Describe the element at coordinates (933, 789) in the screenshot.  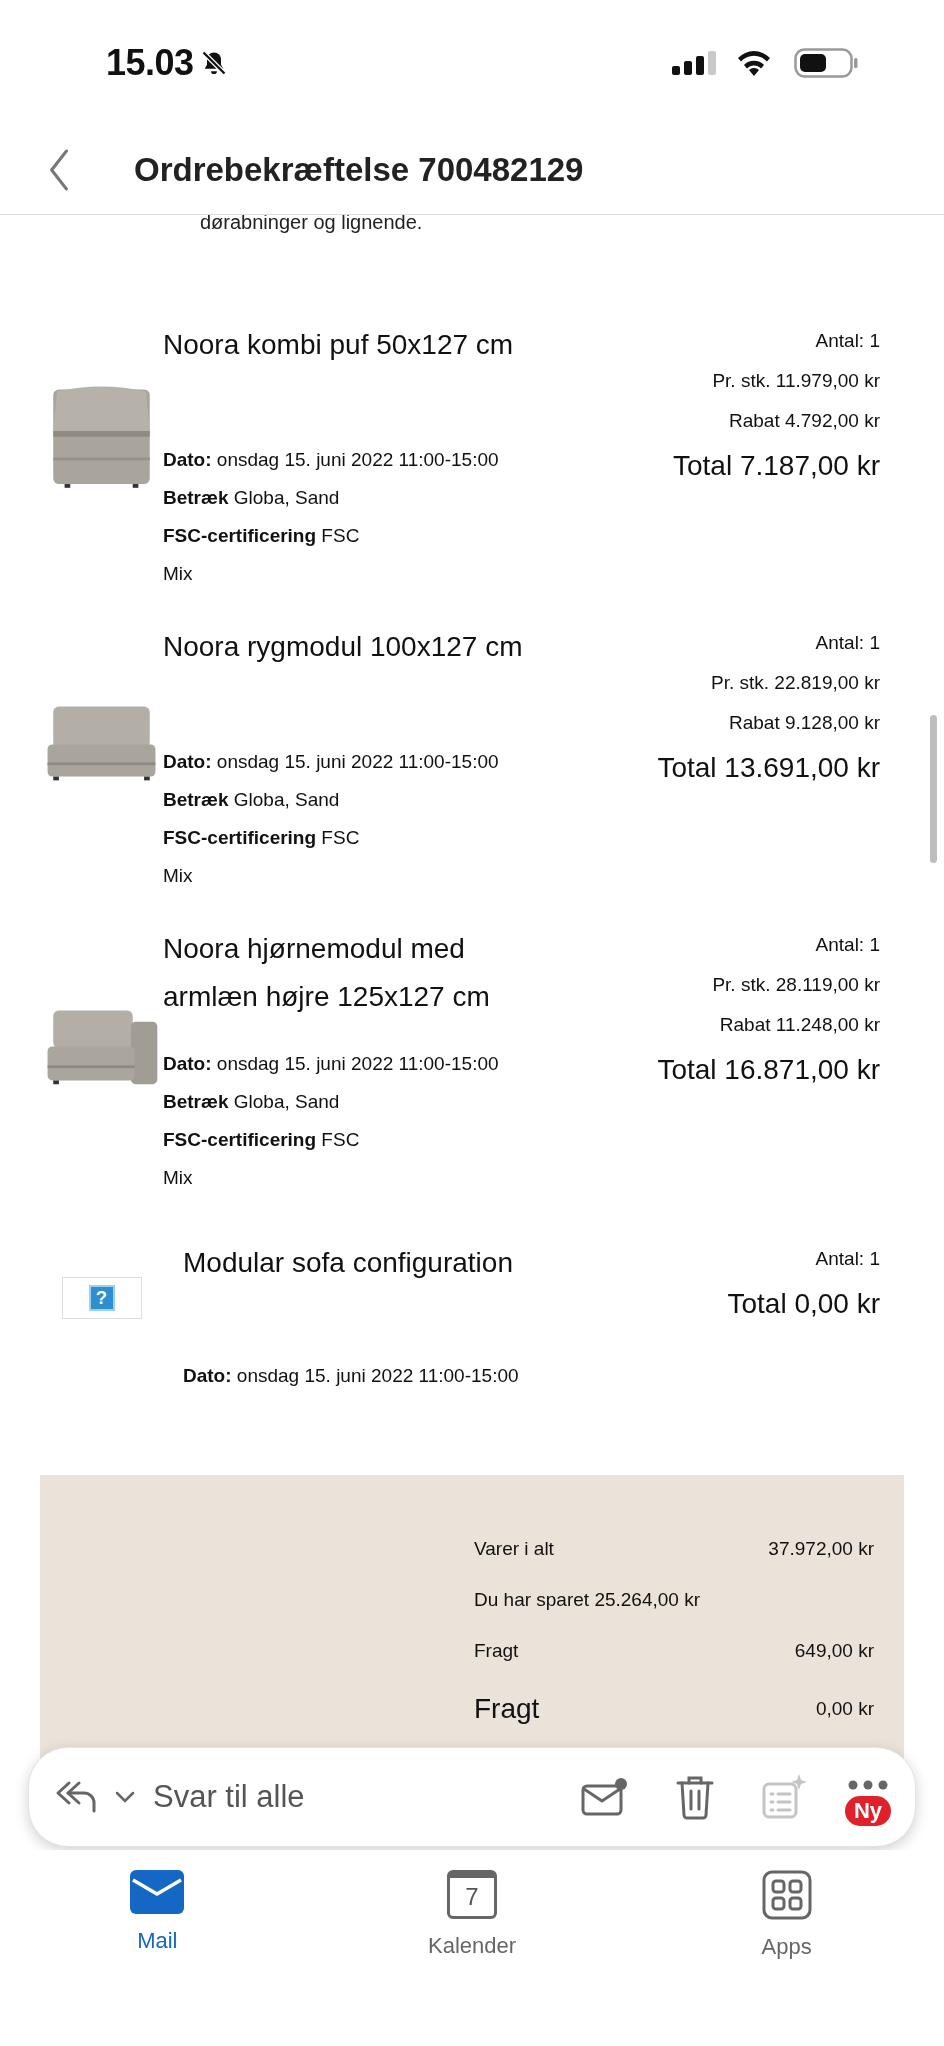
I see `scrollbar` at that location.